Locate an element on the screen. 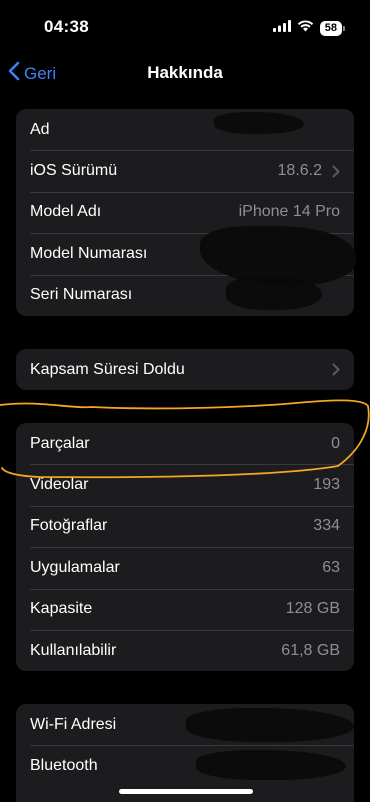  row-value: 0 is located at coordinates (335, 443).